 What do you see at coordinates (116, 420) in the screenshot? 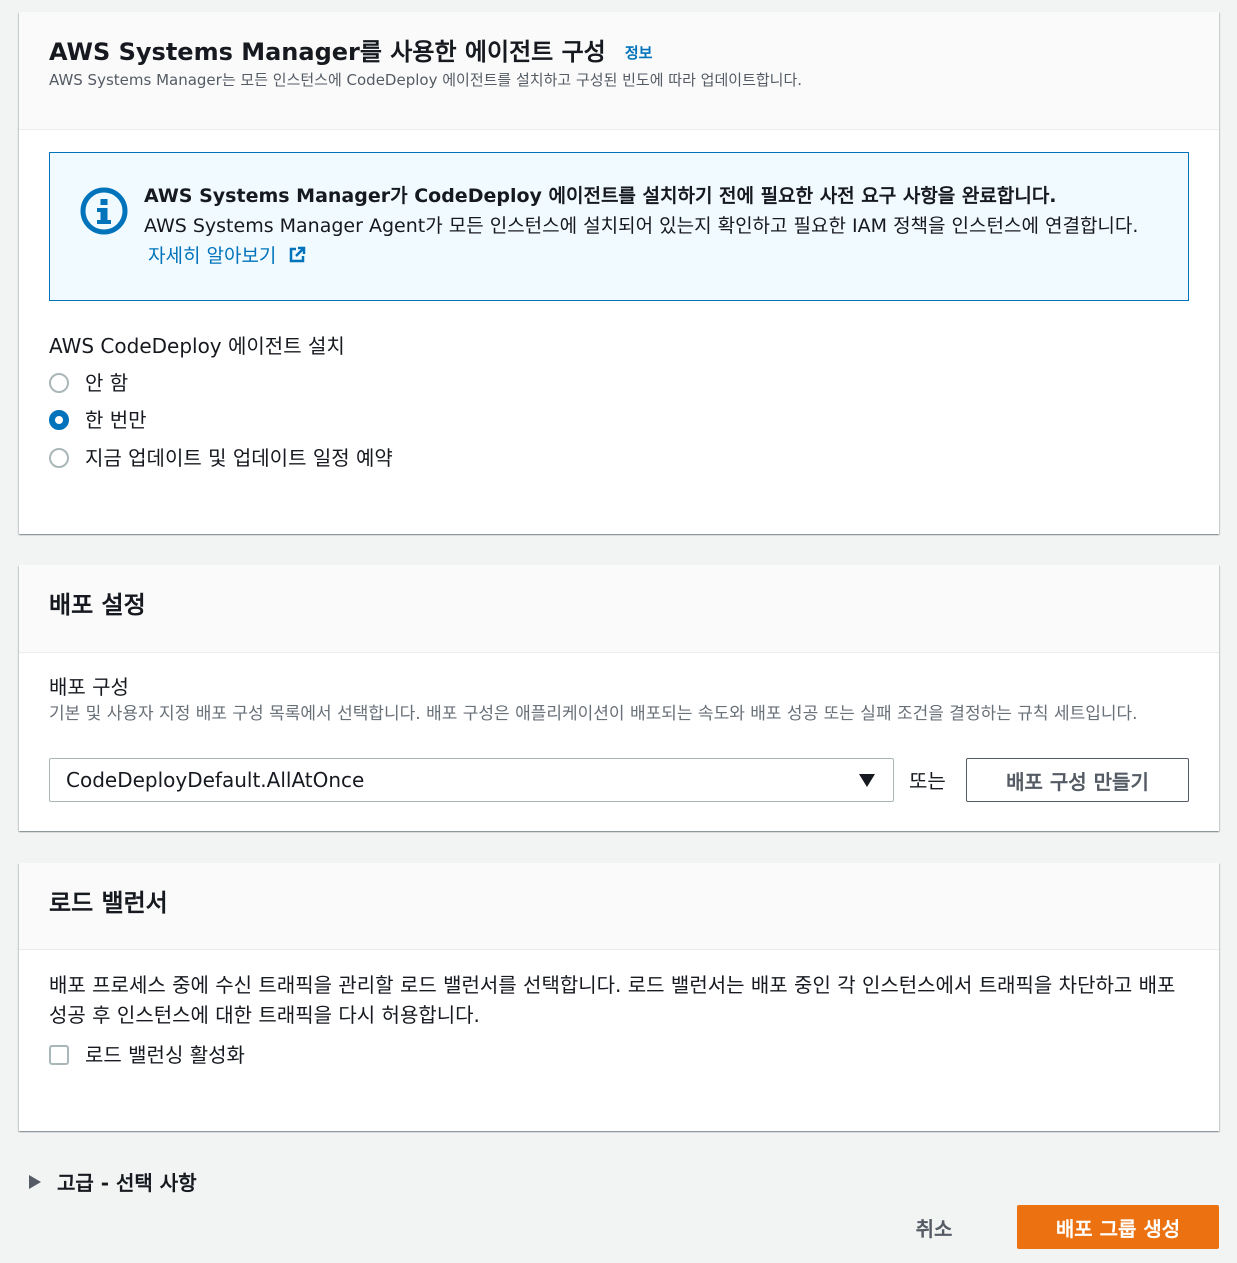
I see `radio-only-once-label: 한 번만` at bounding box center [116, 420].